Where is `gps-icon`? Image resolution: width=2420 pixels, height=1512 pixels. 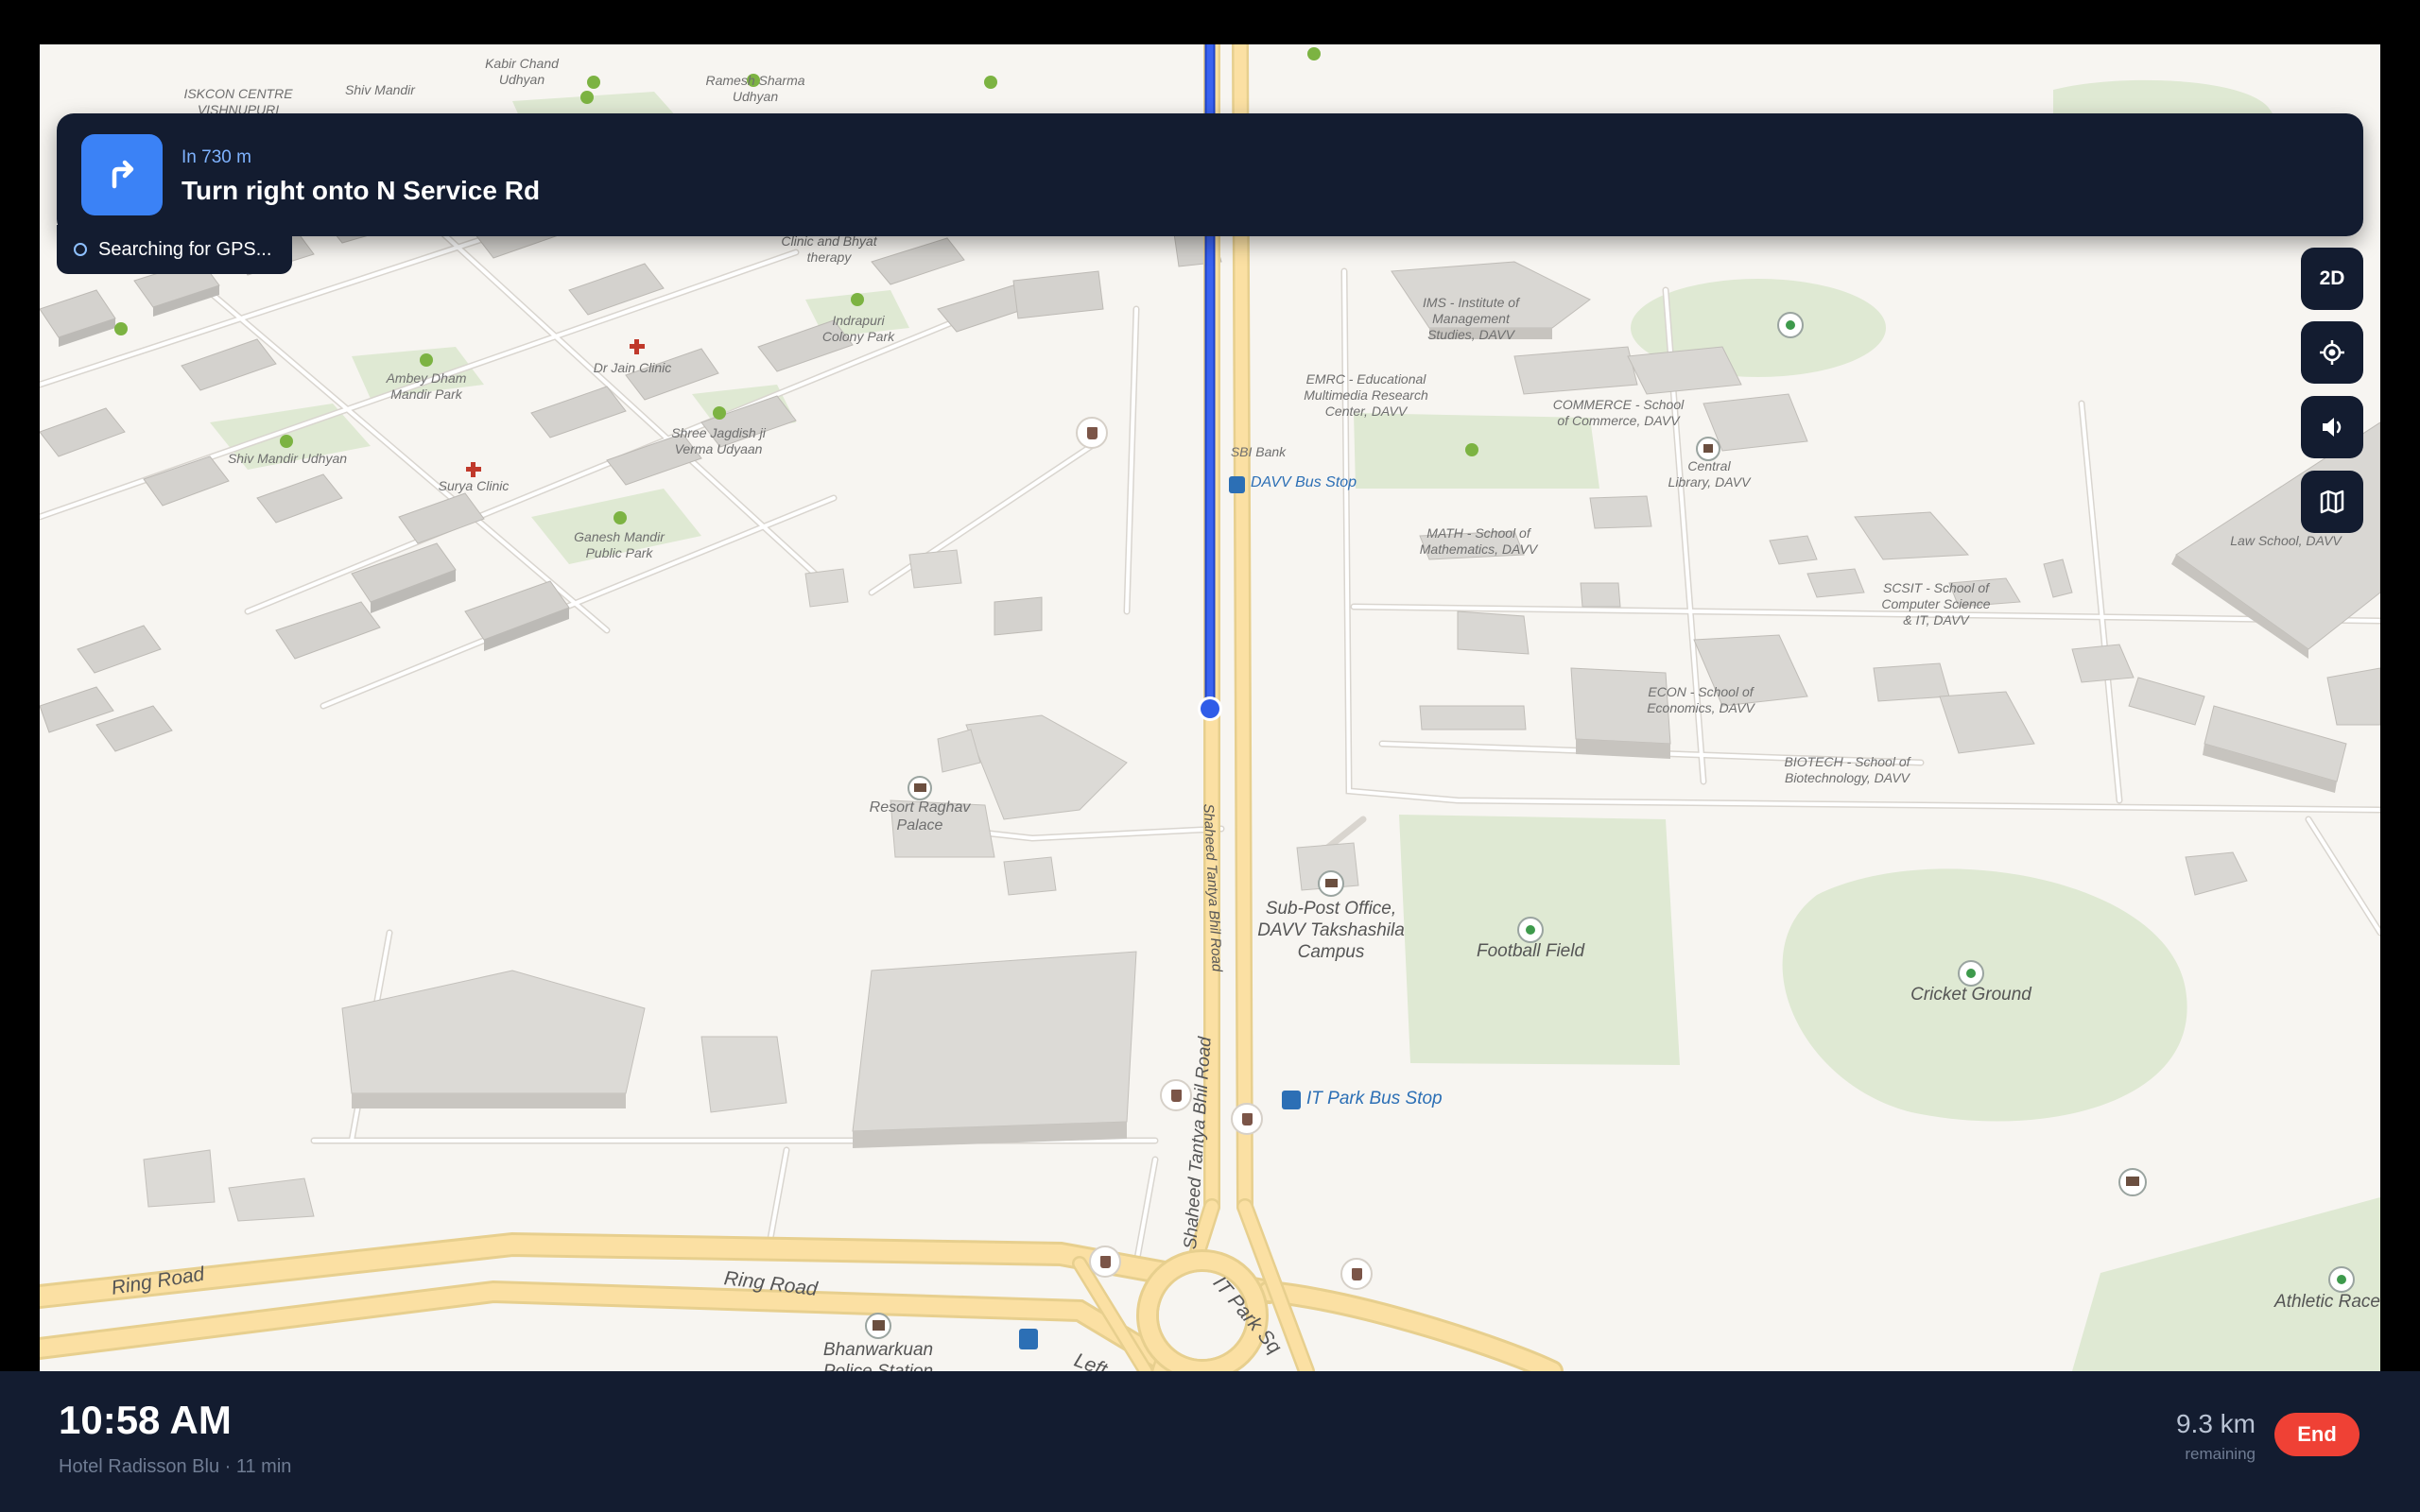
gps-icon is located at coordinates (80, 249).